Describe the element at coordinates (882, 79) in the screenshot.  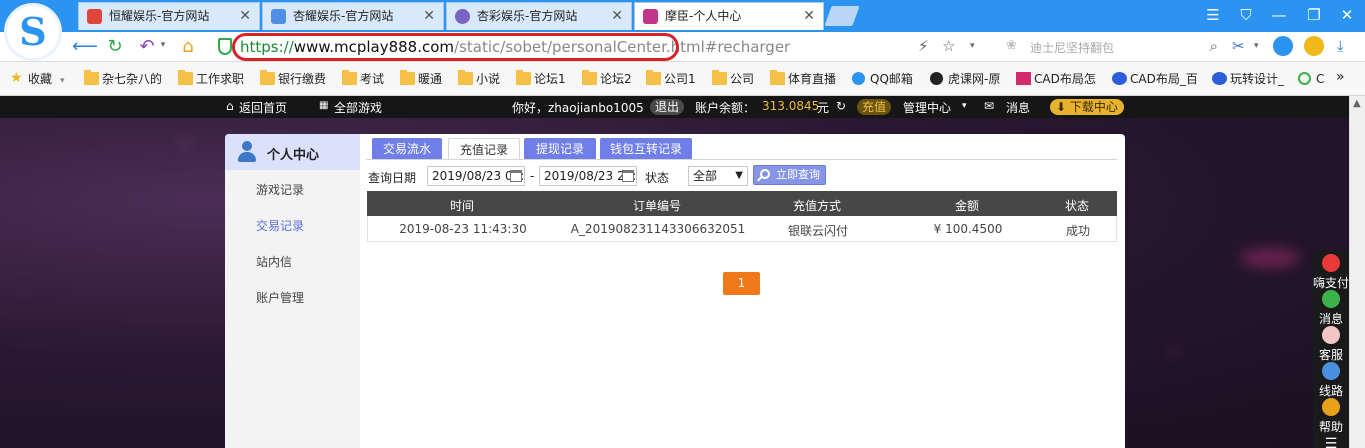
I see `bookmark-qqmail: QQ邮箱` at that location.